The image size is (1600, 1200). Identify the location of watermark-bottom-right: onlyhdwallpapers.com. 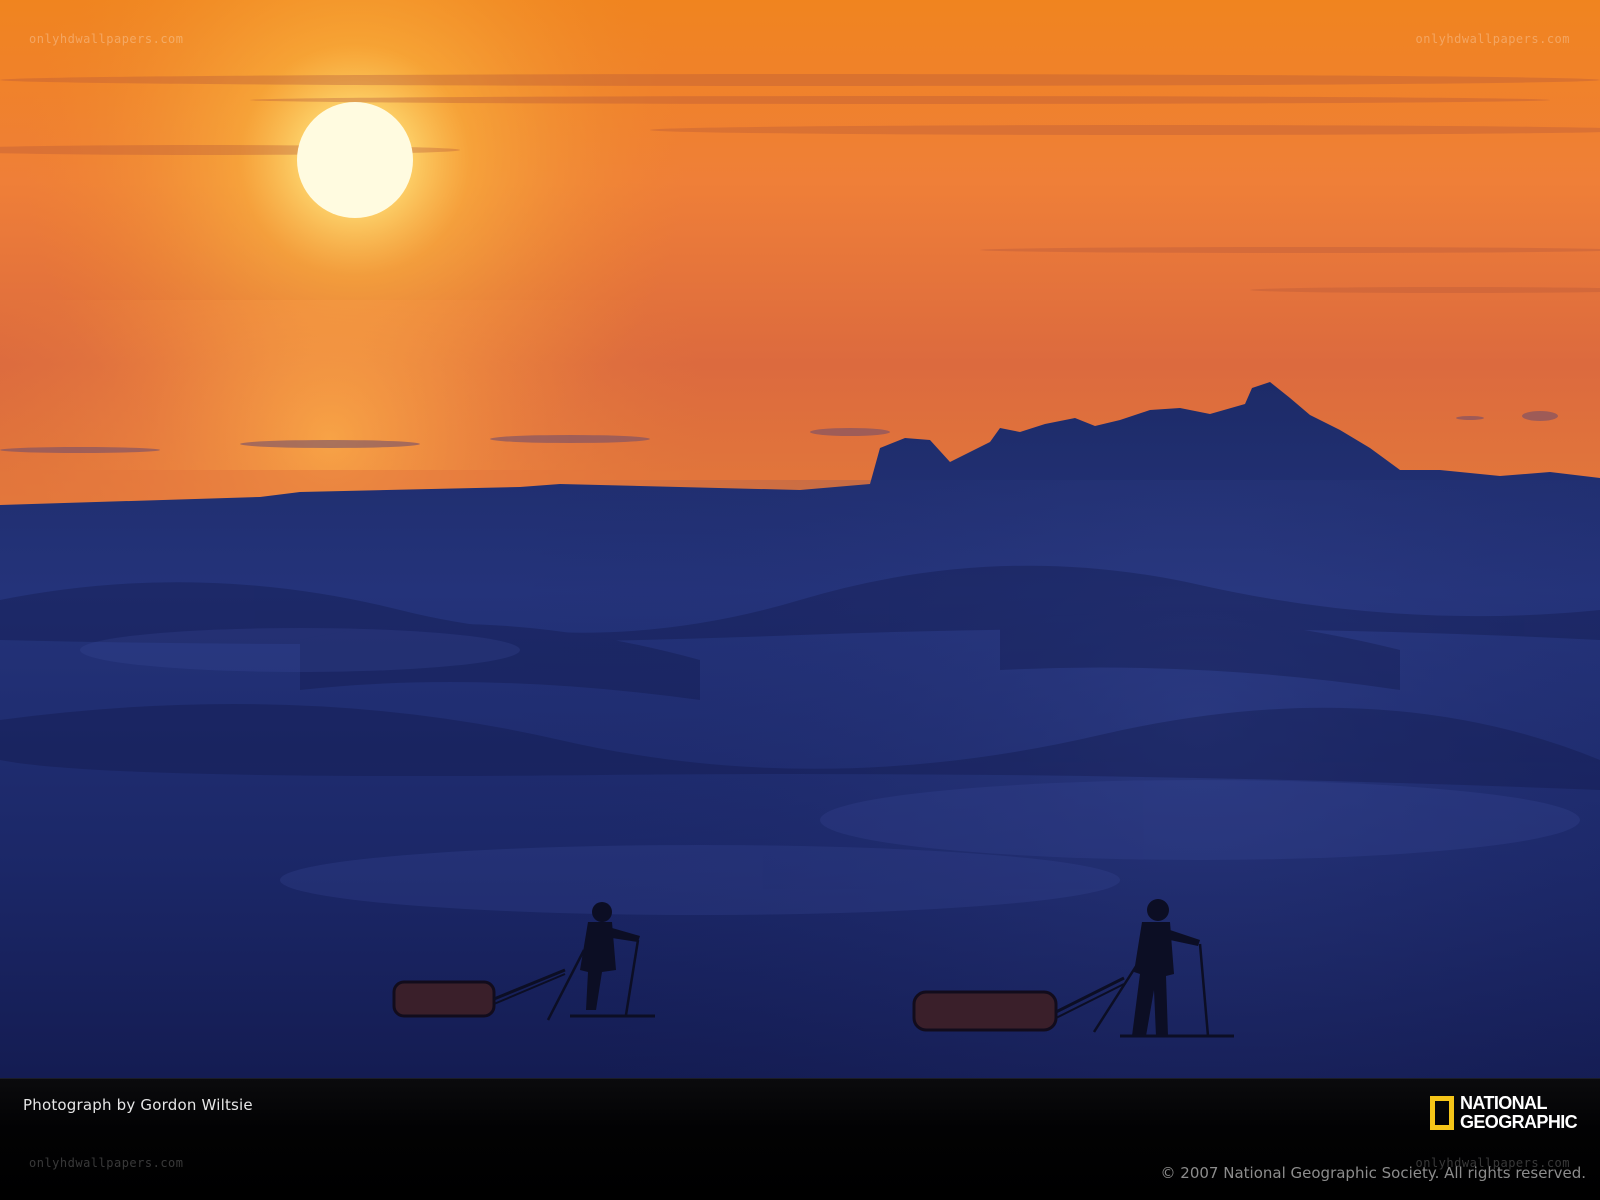
(1492, 1163).